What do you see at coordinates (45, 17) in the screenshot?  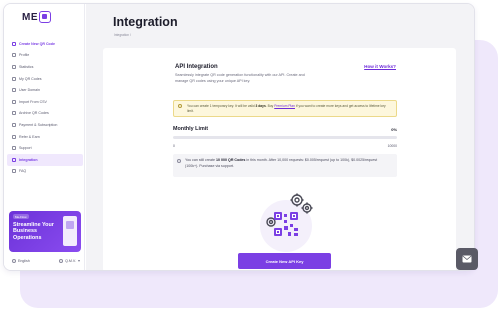 I see `qr-logo-icon` at bounding box center [45, 17].